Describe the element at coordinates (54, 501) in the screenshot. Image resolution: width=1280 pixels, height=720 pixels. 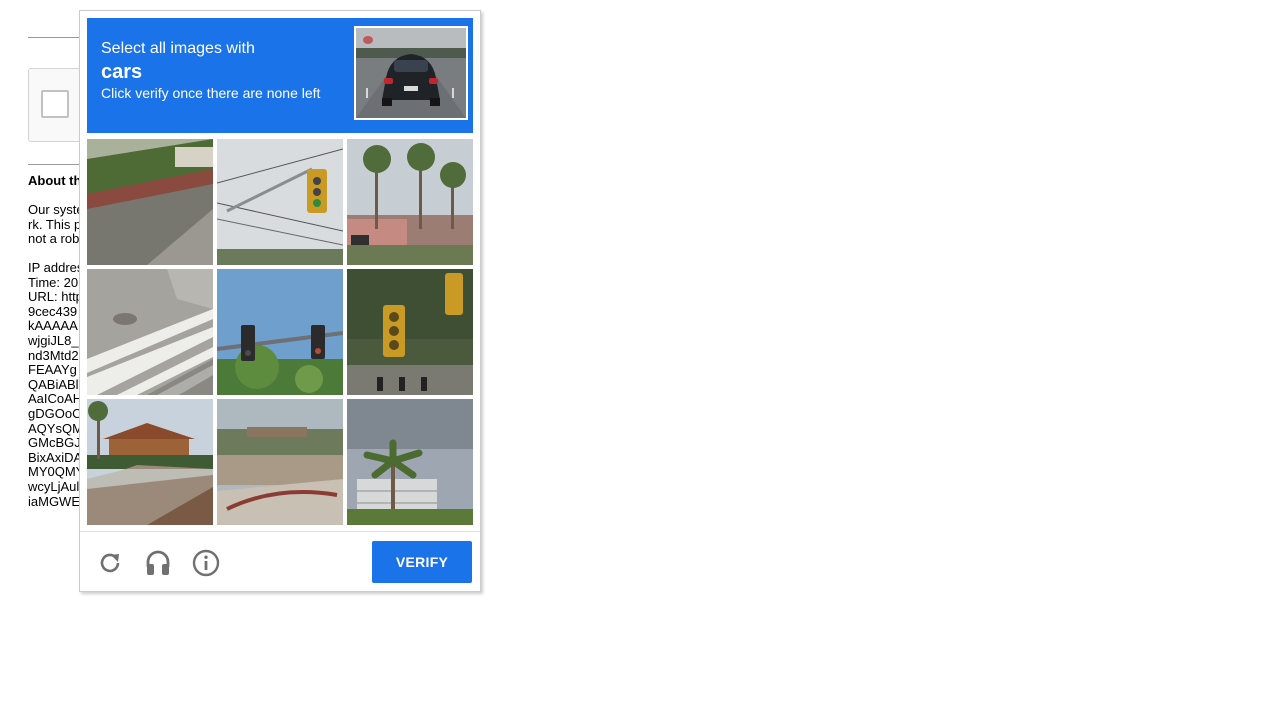
I see `detail-line: iaMGWE` at that location.